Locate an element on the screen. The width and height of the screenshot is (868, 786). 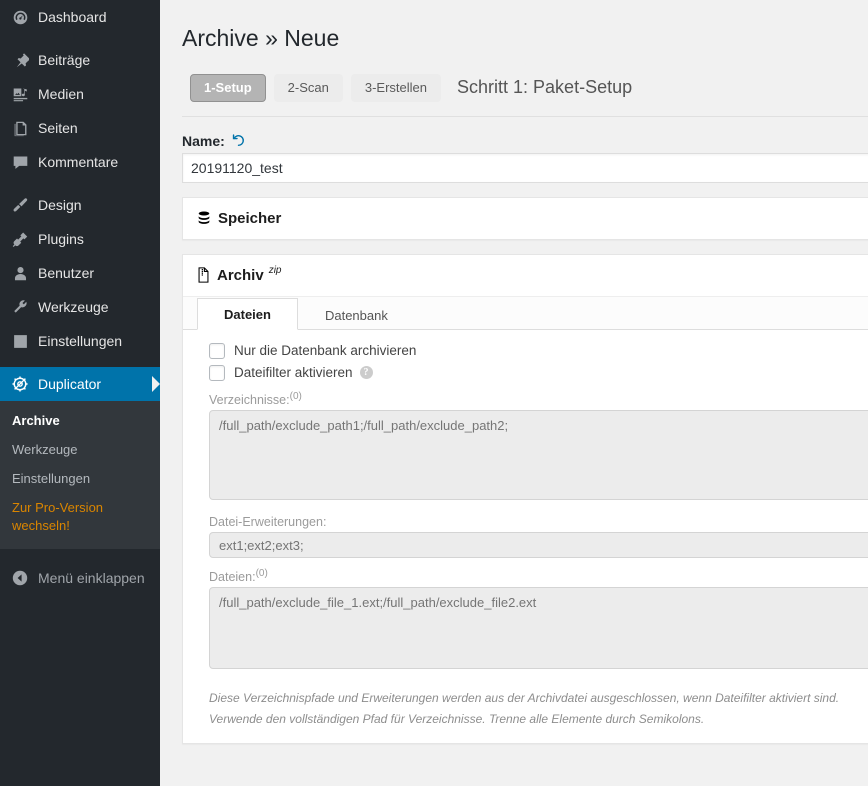
sidebar-item-appearance: Design is located at coordinates (80, 205).